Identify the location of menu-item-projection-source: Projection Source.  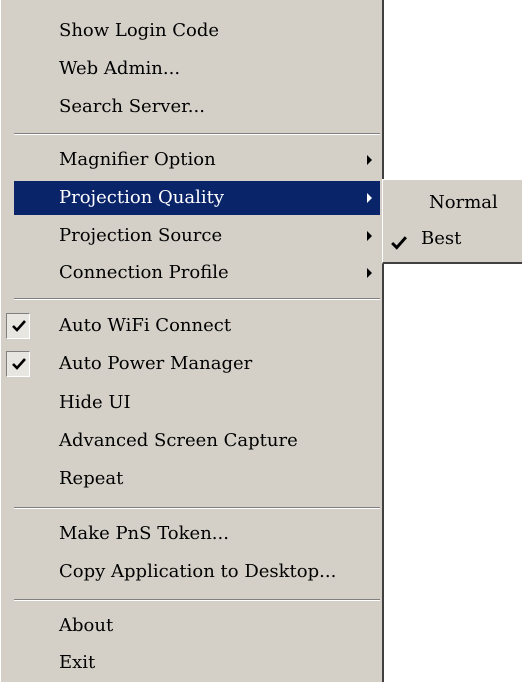
(190, 236).